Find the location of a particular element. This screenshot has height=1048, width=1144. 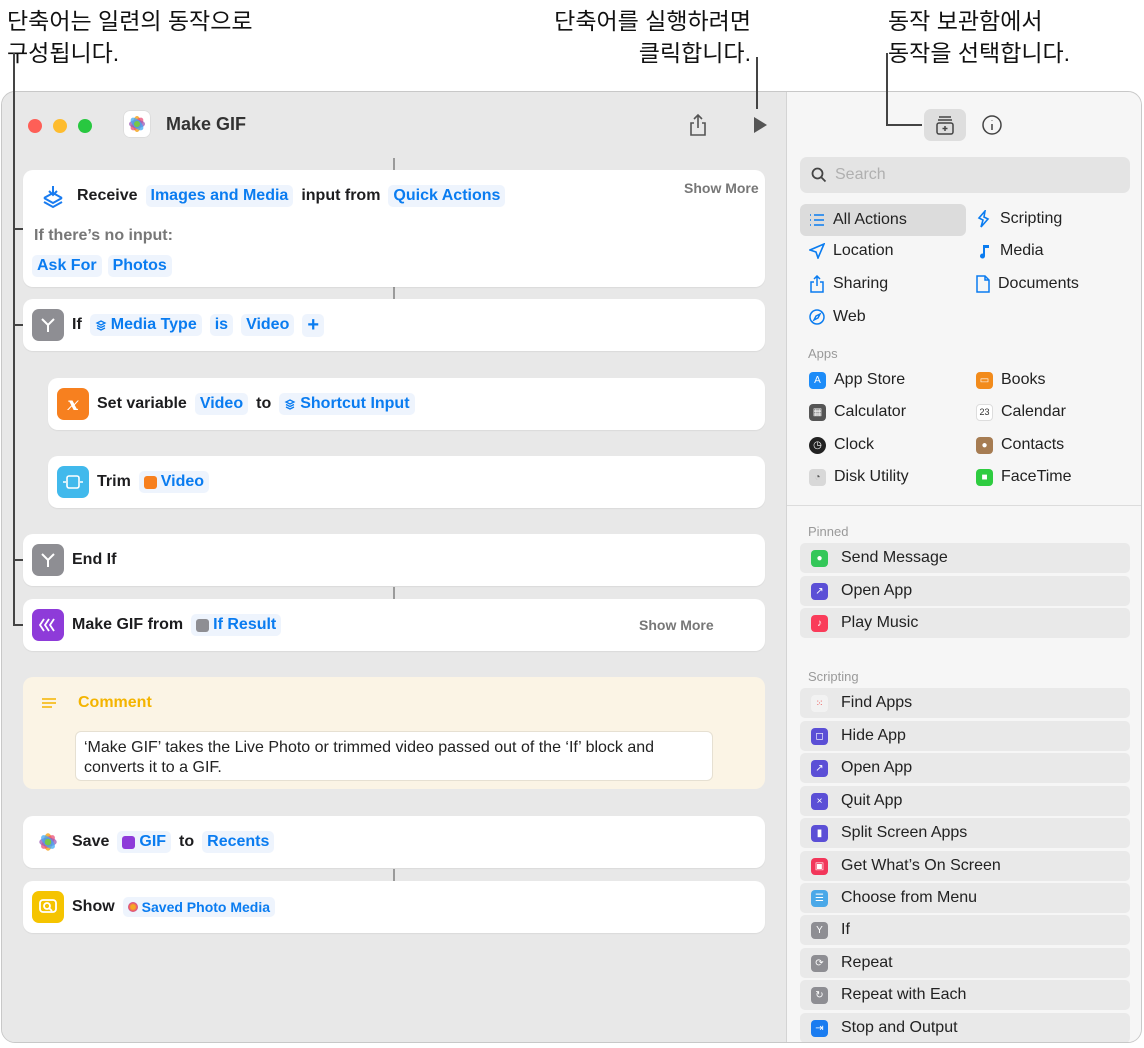

scripting-if: Y If is located at coordinates (965, 930).